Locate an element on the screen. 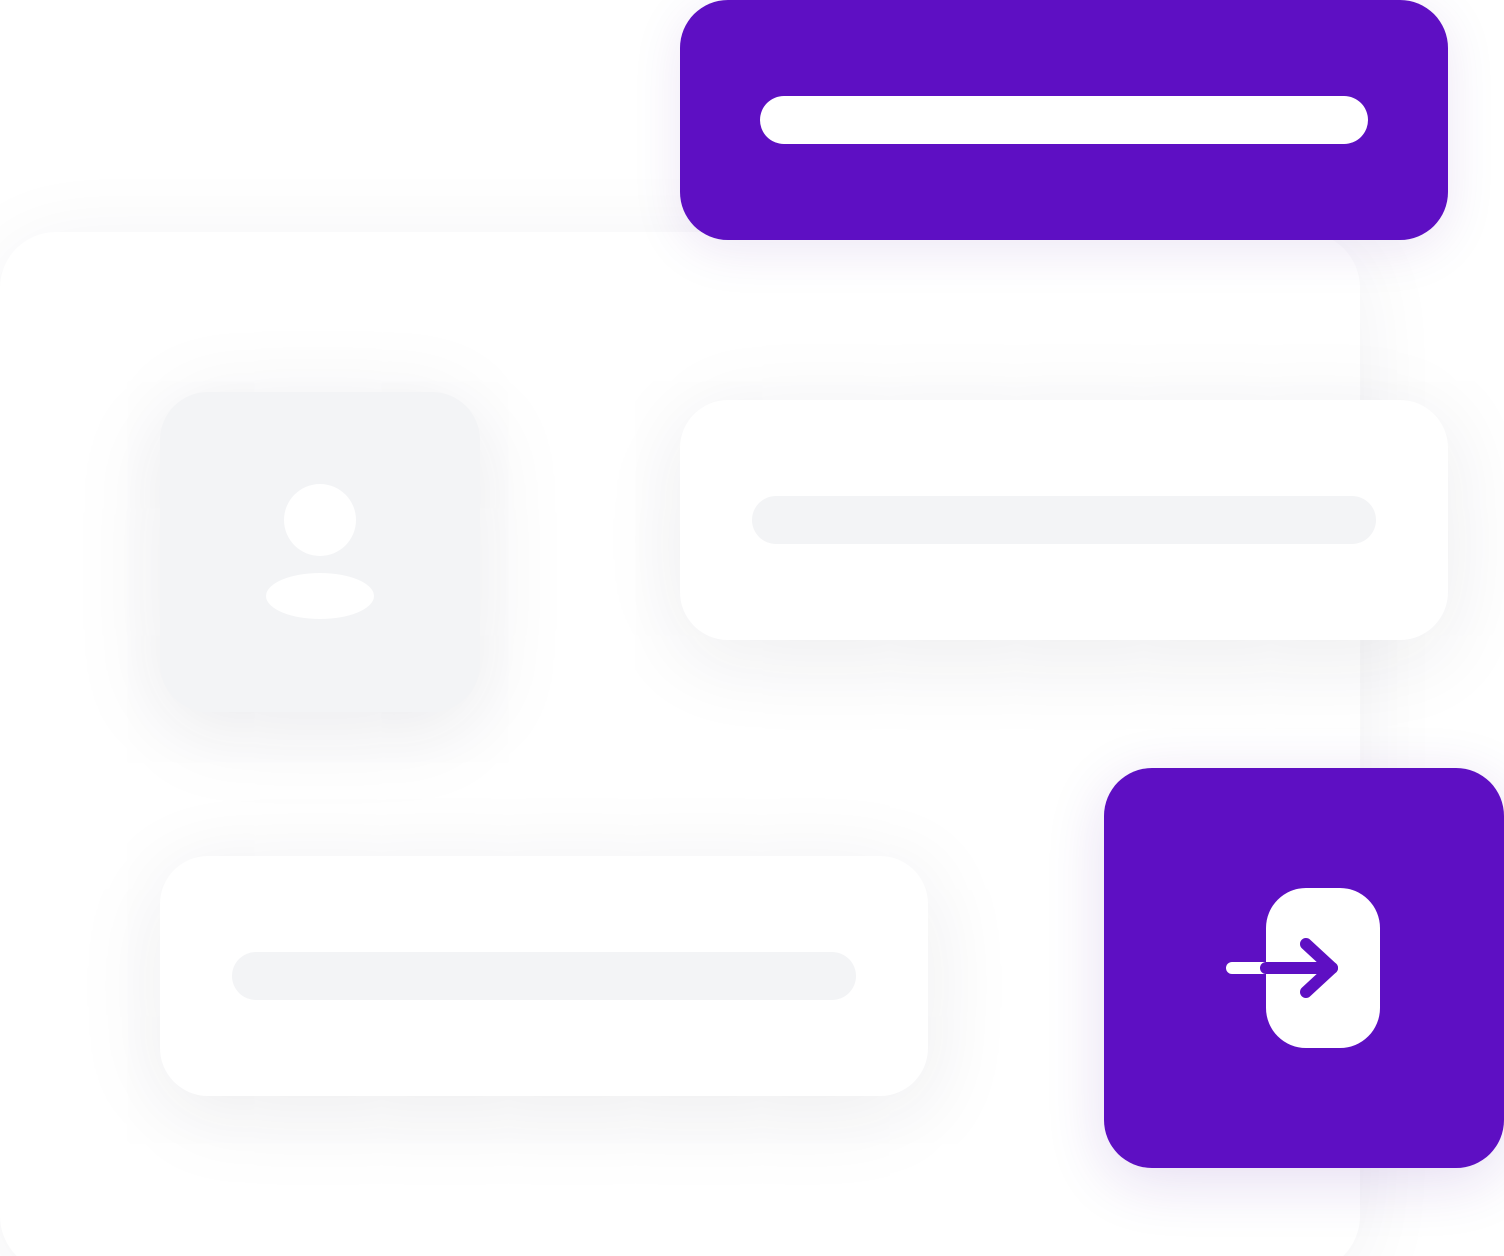  first-field-card is located at coordinates (1064, 520).